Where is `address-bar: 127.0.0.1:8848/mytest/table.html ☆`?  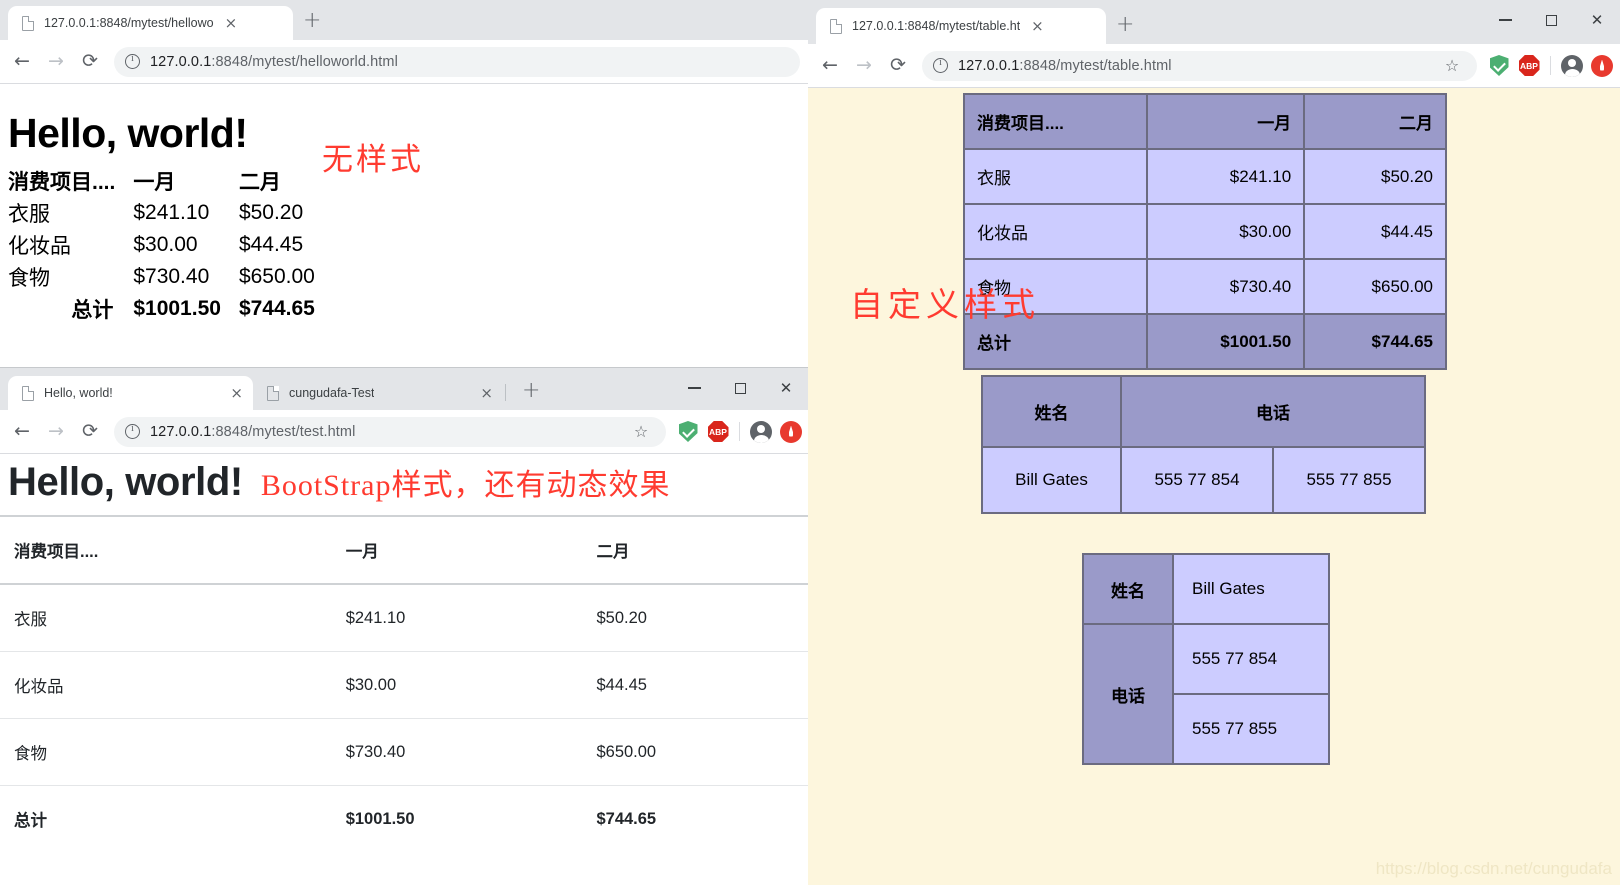 address-bar: 127.0.0.1:8848/mytest/table.html ☆ is located at coordinates (1199, 65).